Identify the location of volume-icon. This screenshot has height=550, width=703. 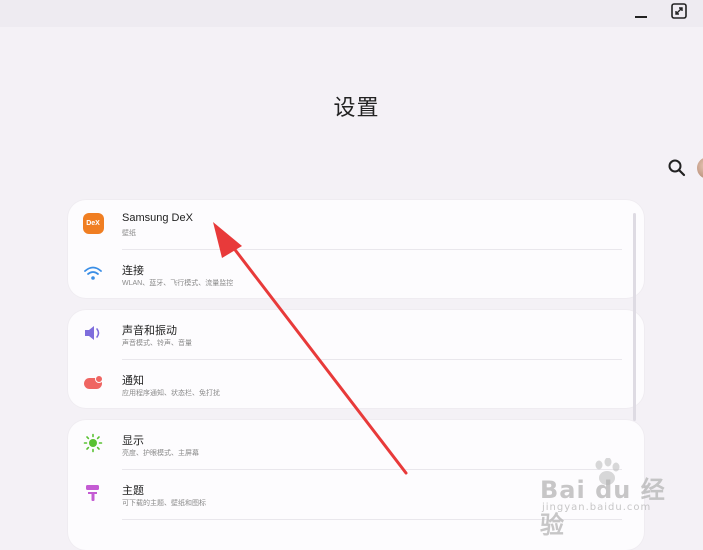
(93, 333).